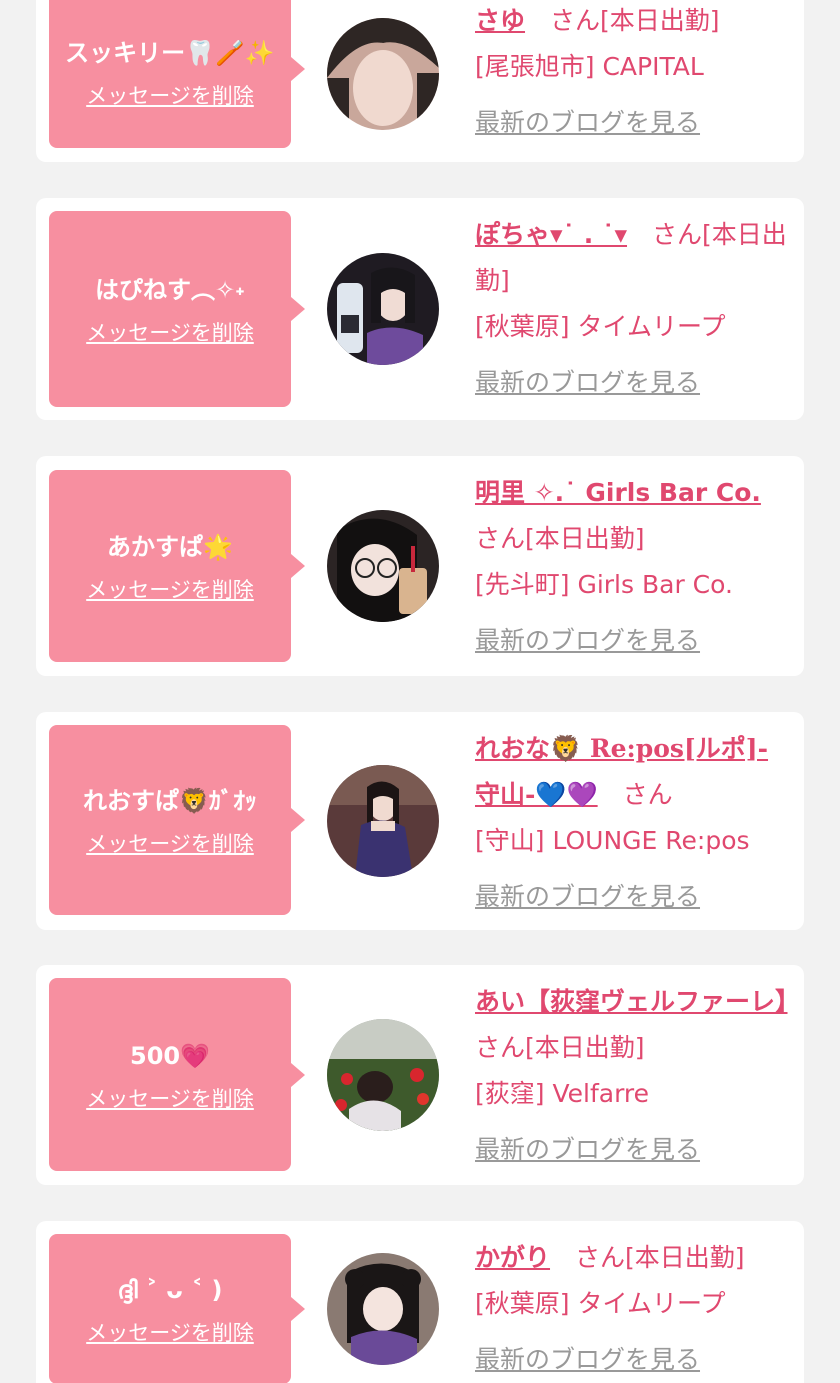  I want to click on message-bubble: れおすぱ🦁ｶﾞｵｯ メッセージを削除, so click(177, 820).